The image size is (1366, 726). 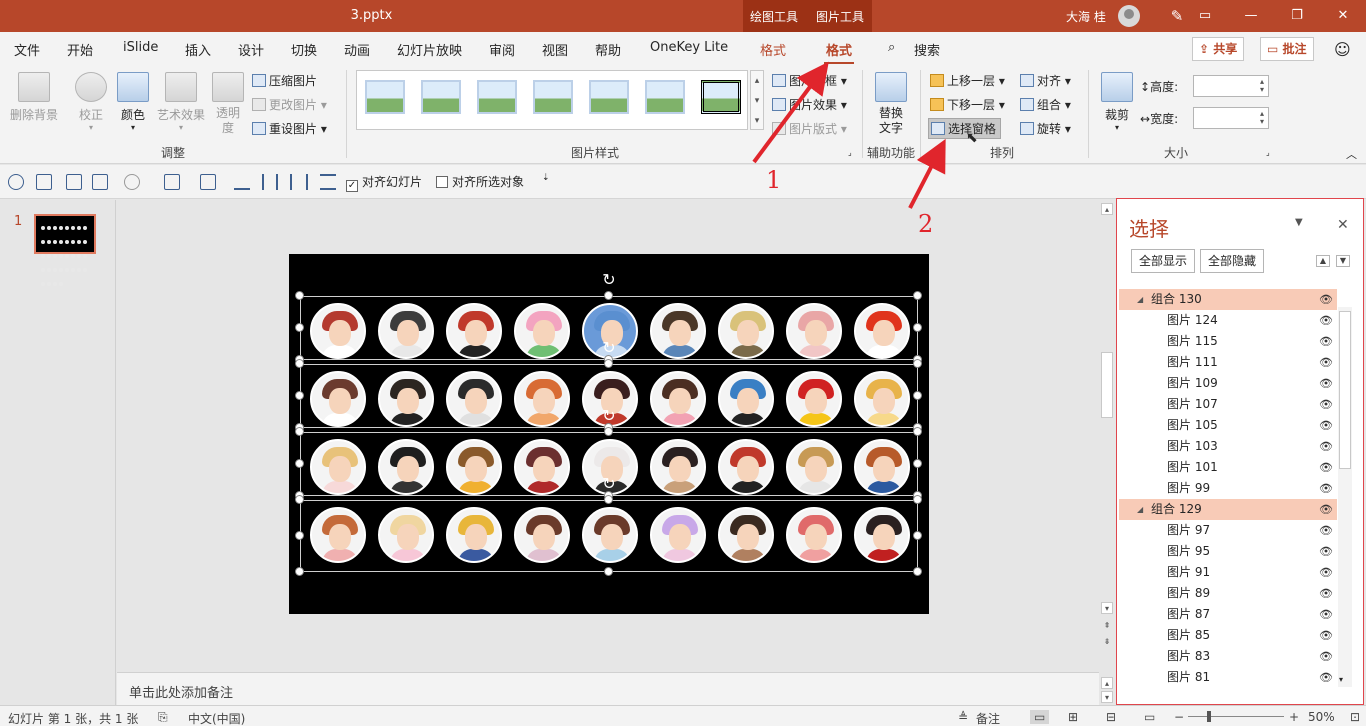 I want to click on canvas-scrollbar: ▴ ▾ ⇞ ⇟, so click(x=1107, y=436).